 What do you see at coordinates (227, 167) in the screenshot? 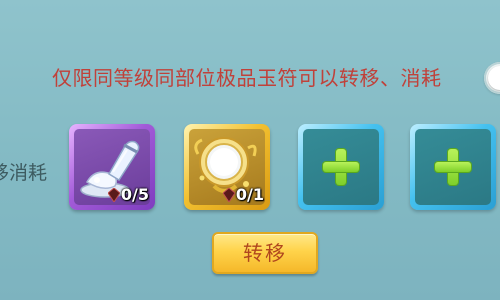
I see `material-slot-2: 0/1` at bounding box center [227, 167].